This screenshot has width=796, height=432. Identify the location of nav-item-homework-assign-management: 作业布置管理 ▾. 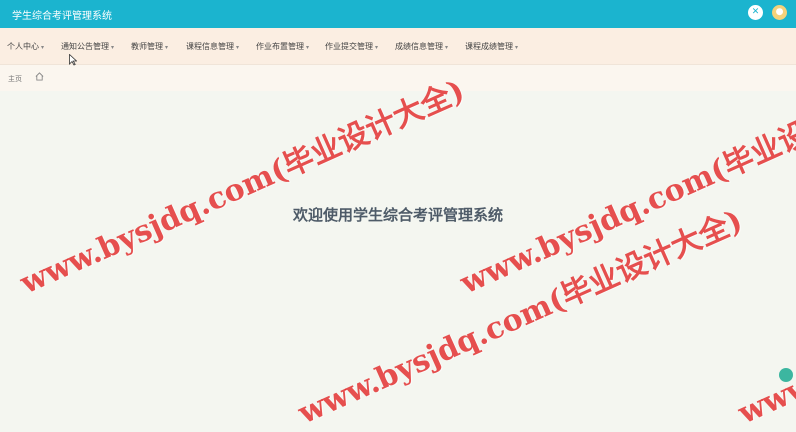
(282, 46).